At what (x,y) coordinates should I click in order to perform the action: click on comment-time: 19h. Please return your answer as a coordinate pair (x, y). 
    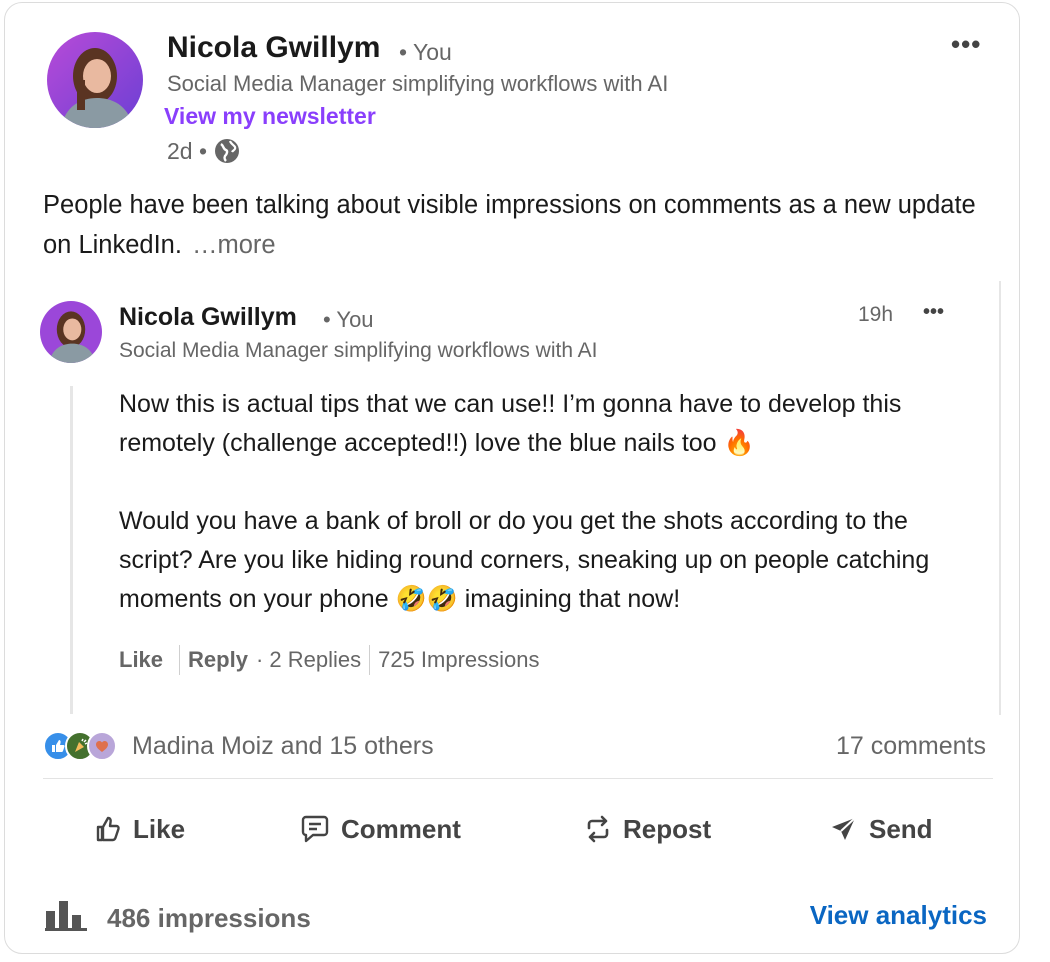
    Looking at the image, I should click on (876, 314).